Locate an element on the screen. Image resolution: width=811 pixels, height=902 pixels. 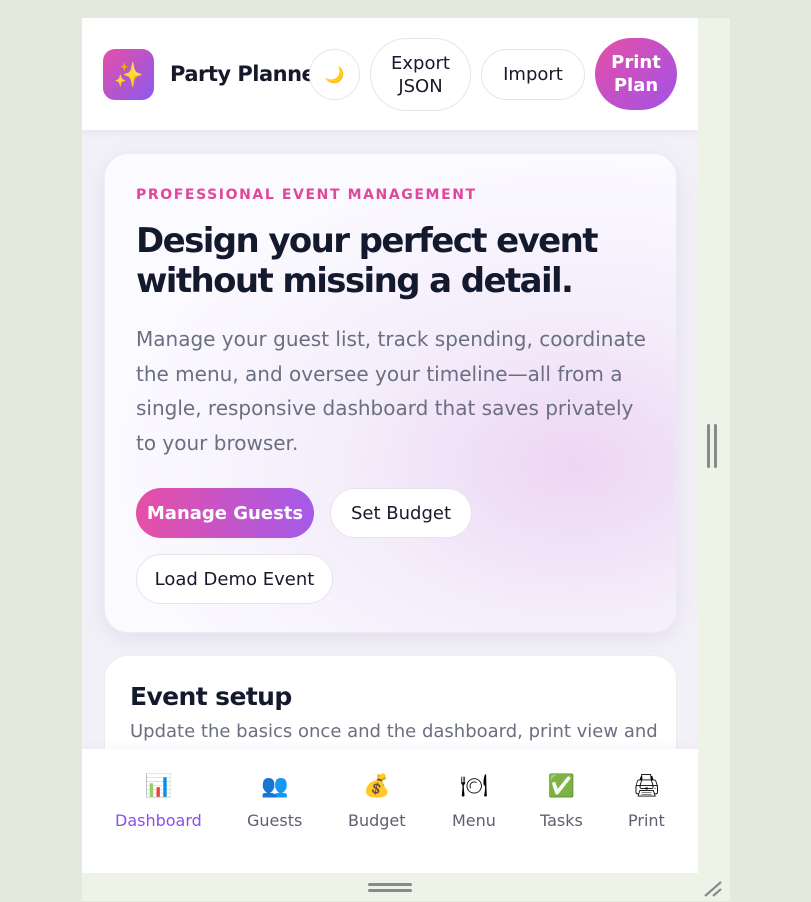
import-button: Import is located at coordinates (533, 74).